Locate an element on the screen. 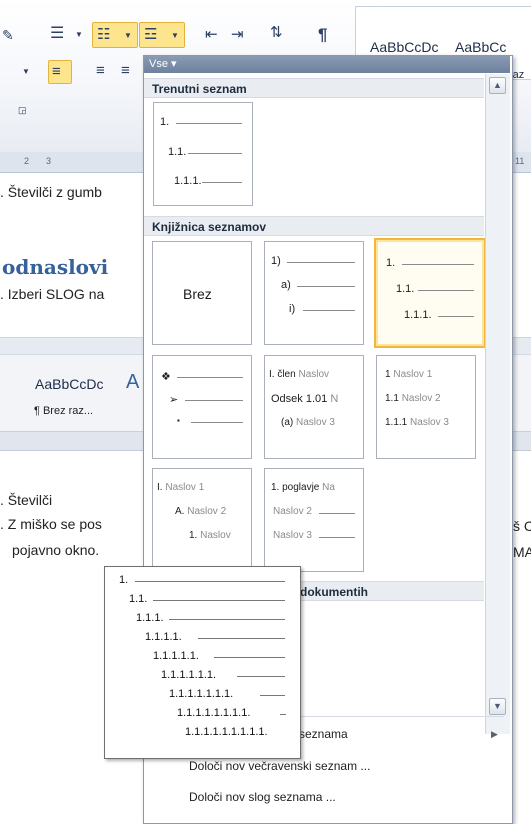 This screenshot has height=824, width=531. tile-level-label: a) is located at coordinates (286, 285).